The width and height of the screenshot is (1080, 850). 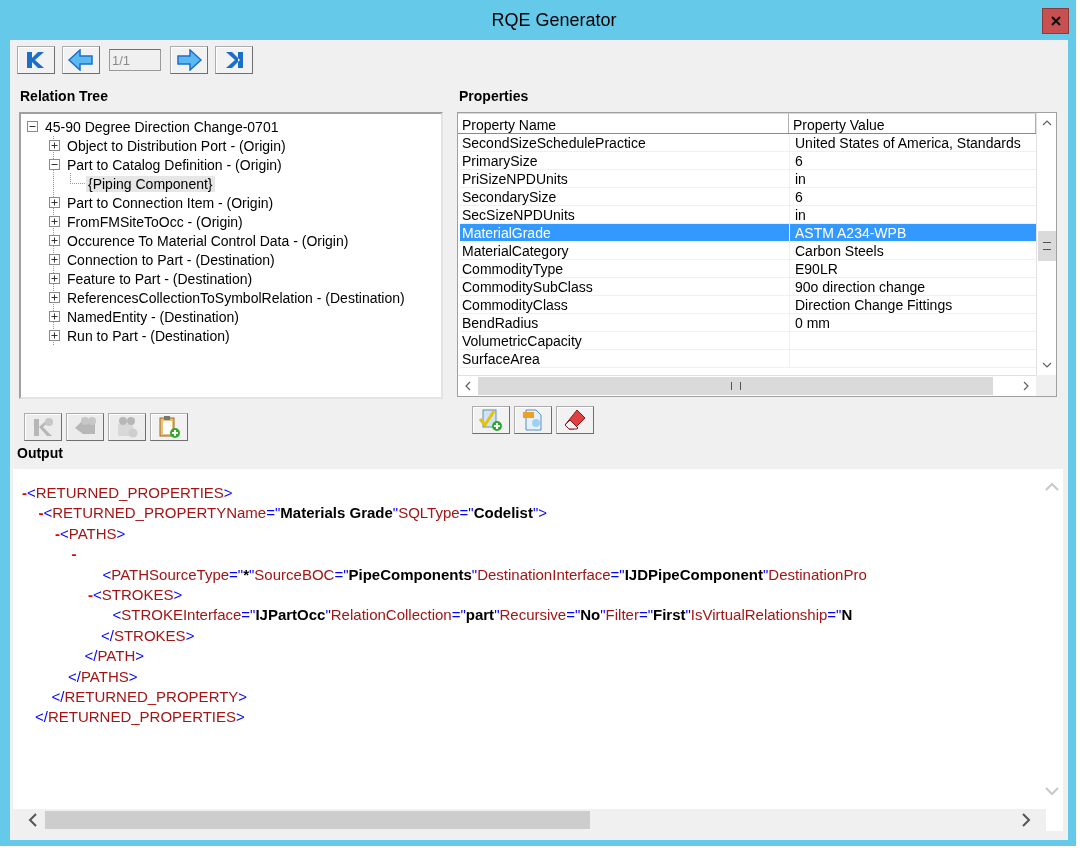 What do you see at coordinates (64, 97) in the screenshot?
I see `section-label: Relation Tree` at bounding box center [64, 97].